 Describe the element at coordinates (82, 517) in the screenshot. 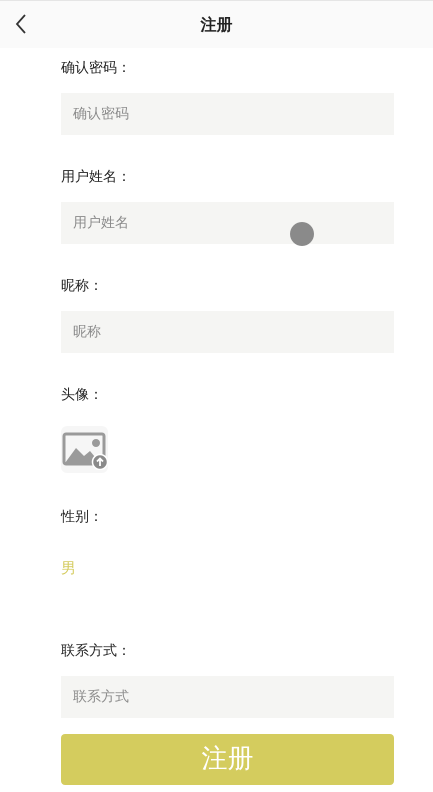

I see `field-label: 性别：` at that location.